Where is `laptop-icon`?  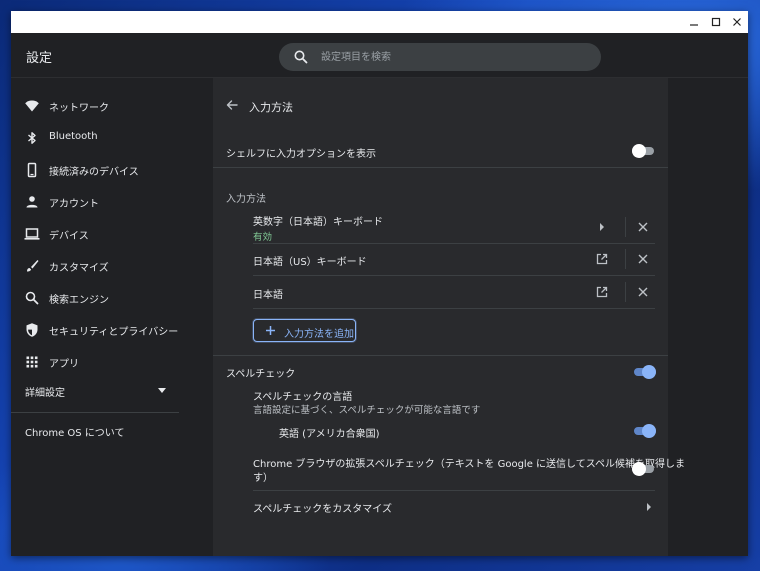 laptop-icon is located at coordinates (32, 234).